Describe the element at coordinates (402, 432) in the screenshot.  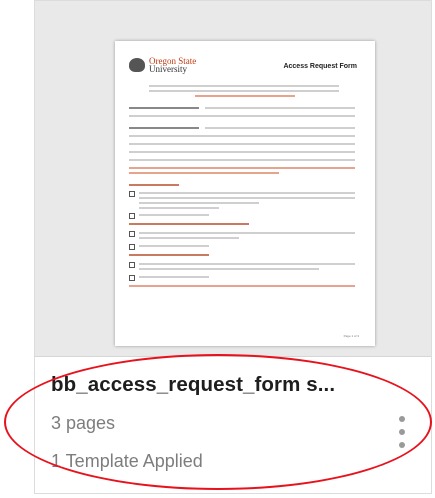
I see `more-options-button` at that location.